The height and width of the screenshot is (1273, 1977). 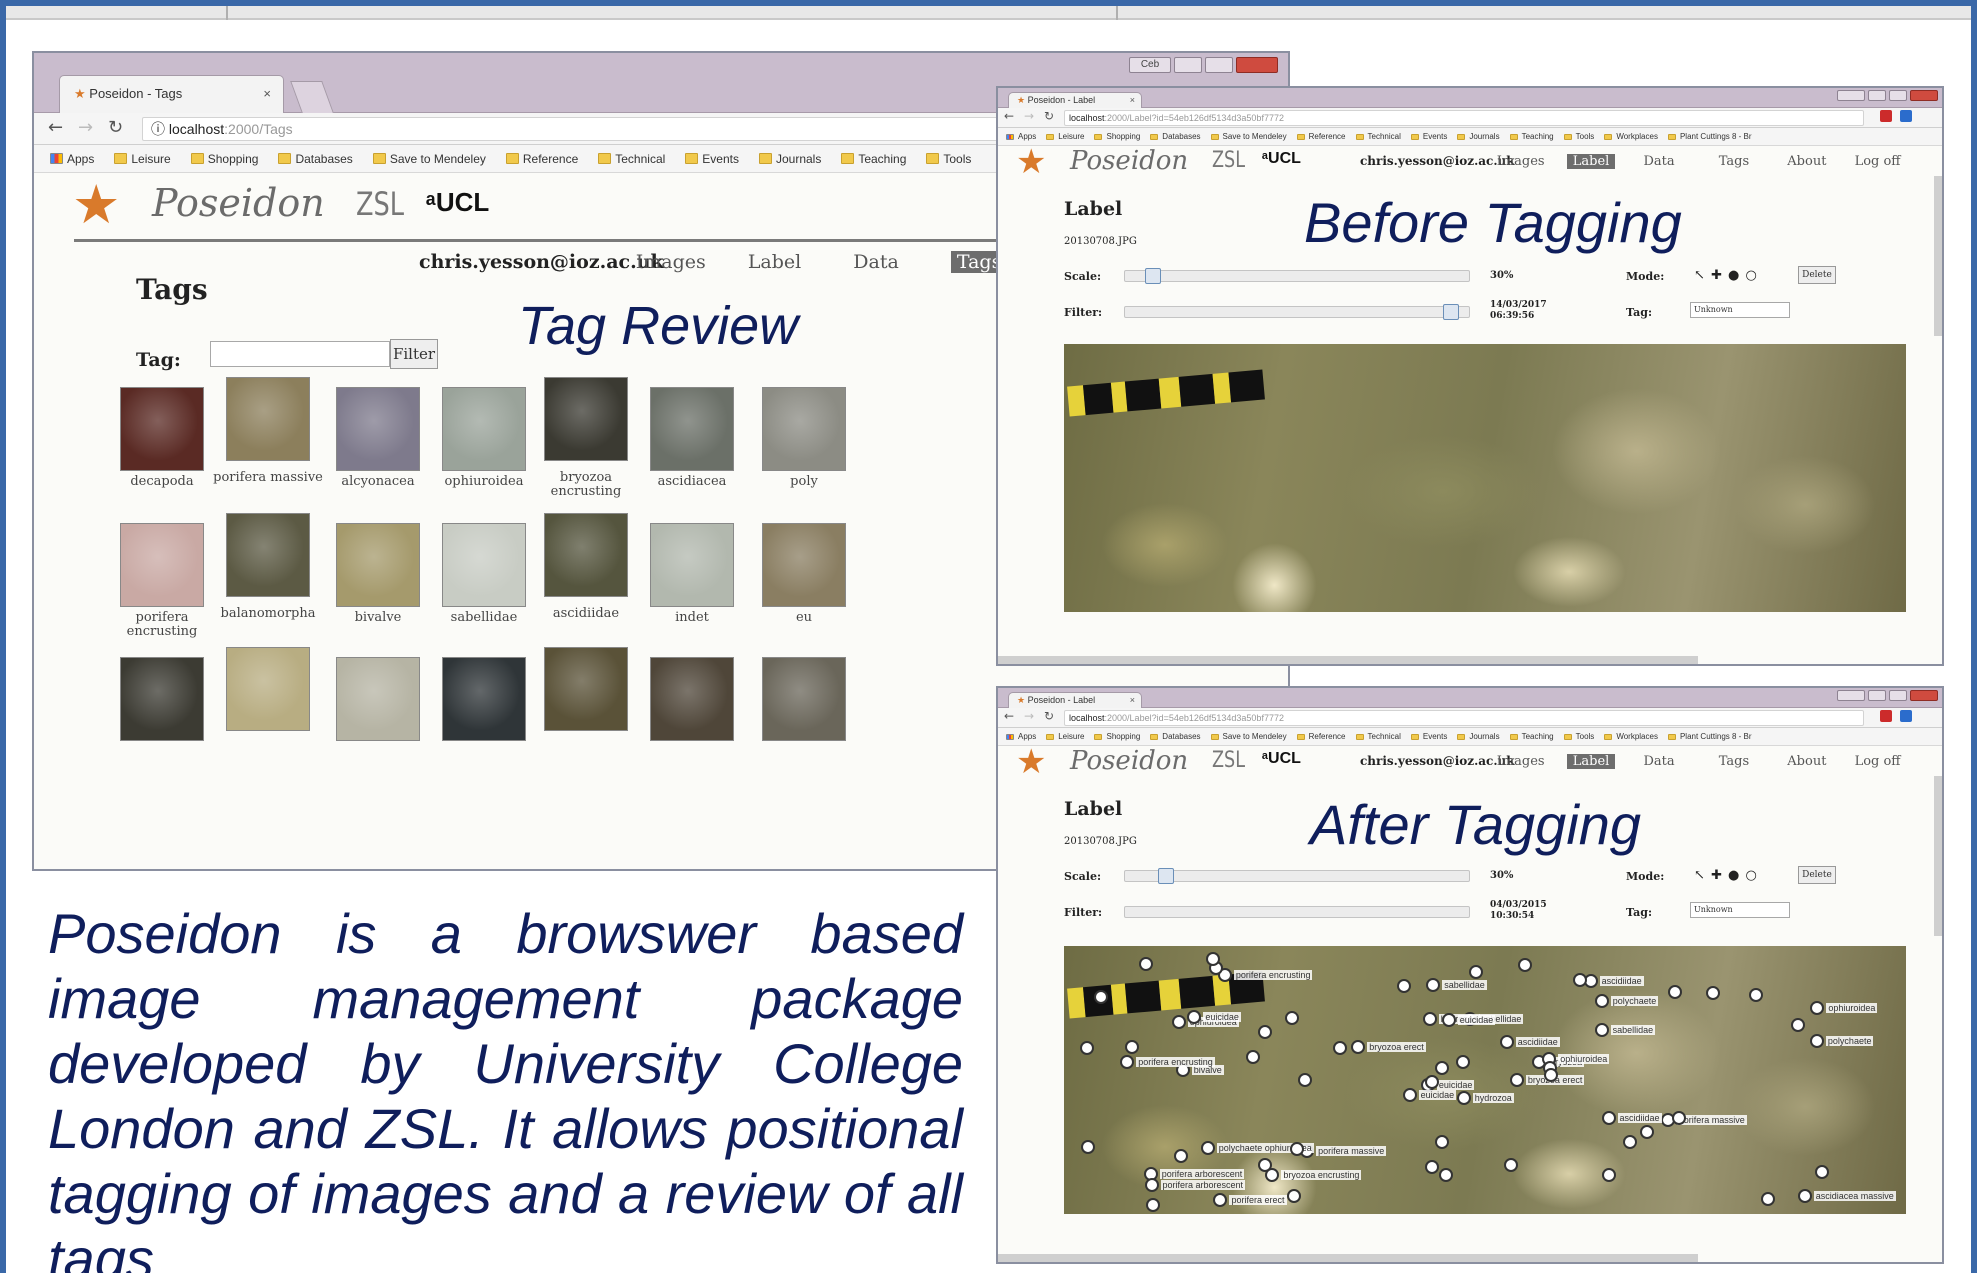 I want to click on bookmark-item: Apps, so click(x=1021, y=136).